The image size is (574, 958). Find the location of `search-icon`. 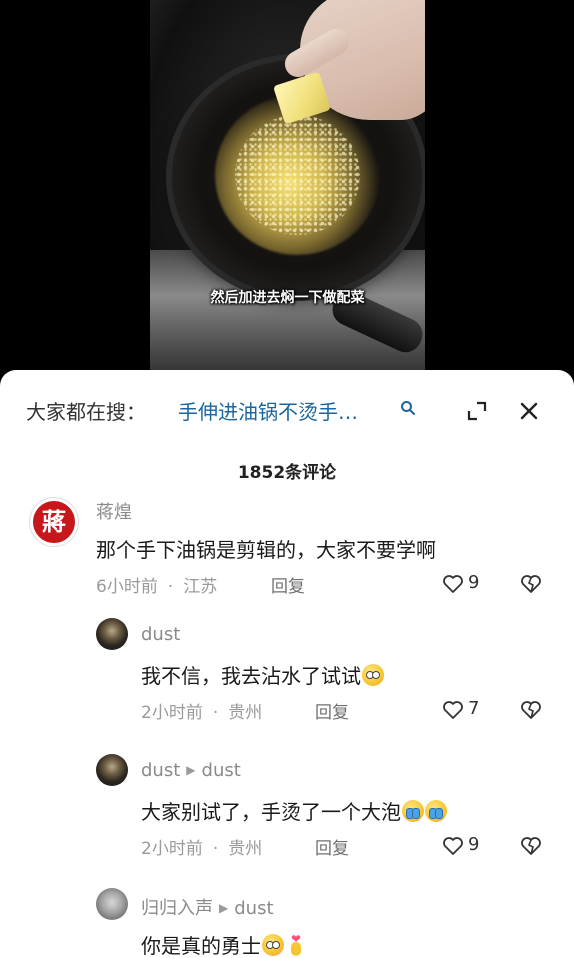

search-icon is located at coordinates (408, 408).